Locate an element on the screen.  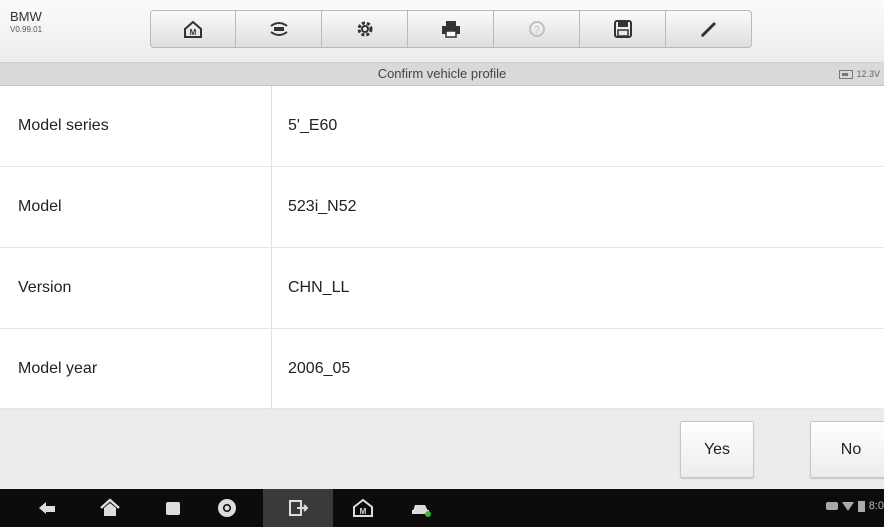
home-icon is located at coordinates (110, 507).